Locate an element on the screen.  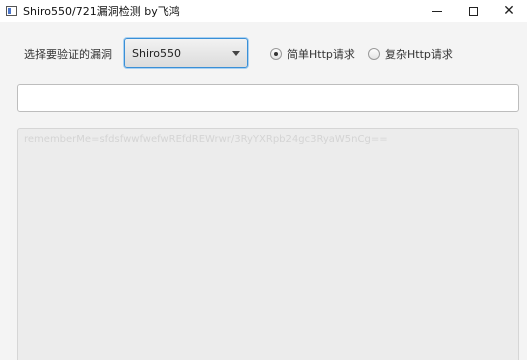
window-title: Shiro550/721漏洞检测 by飞鸿 is located at coordinates (101, 11).